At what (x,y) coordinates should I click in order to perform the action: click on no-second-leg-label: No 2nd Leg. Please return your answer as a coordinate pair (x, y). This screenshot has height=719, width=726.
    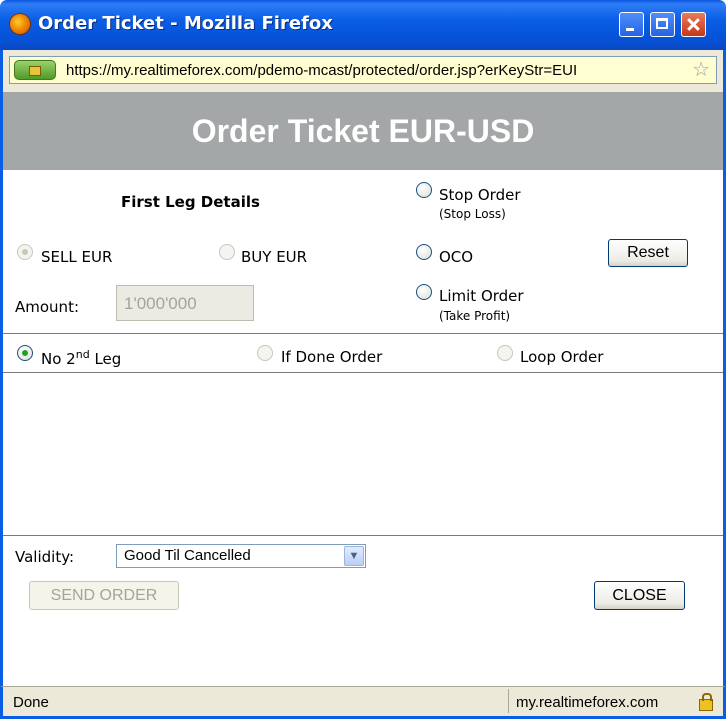
    Looking at the image, I should click on (81, 358).